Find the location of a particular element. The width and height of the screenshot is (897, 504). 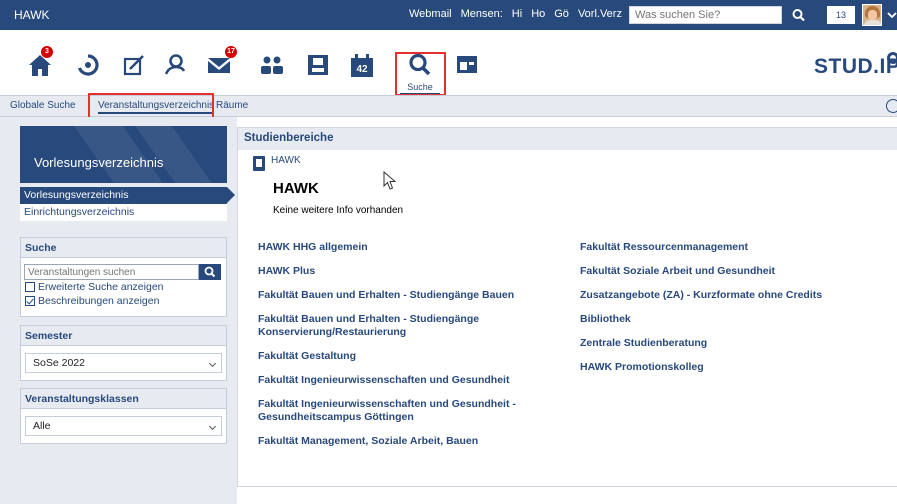

app-name: HAWK is located at coordinates (32, 15).